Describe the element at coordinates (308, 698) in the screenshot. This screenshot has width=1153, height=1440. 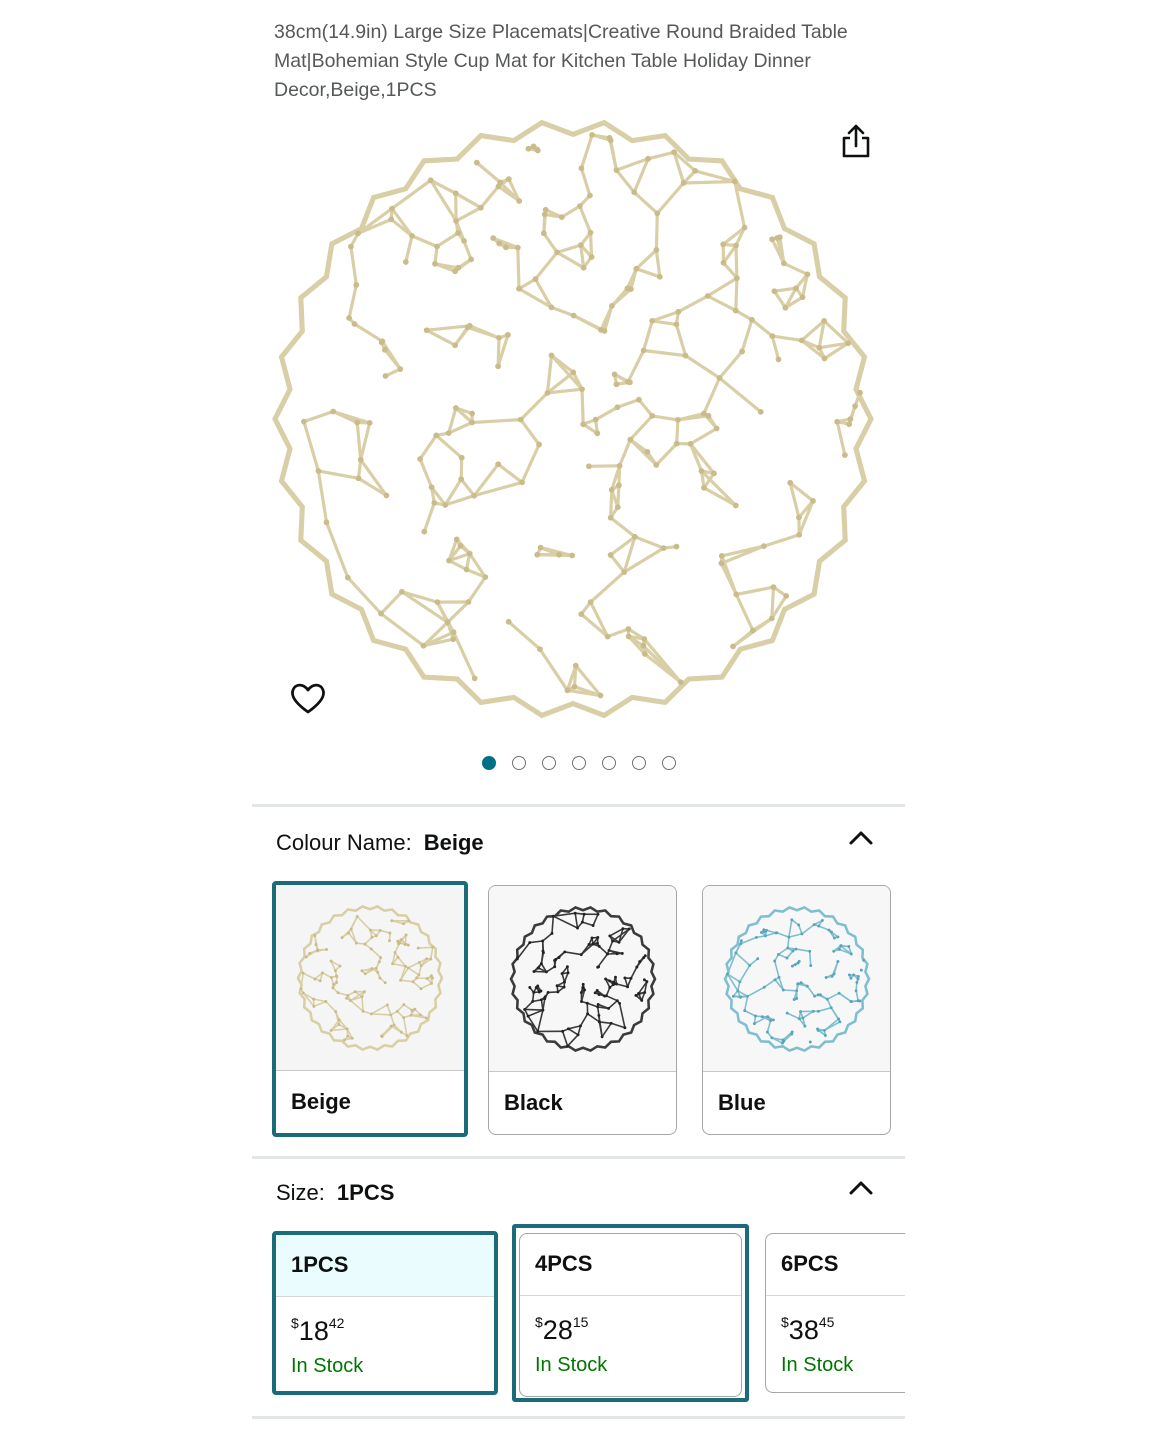
I see `heart-icon` at that location.